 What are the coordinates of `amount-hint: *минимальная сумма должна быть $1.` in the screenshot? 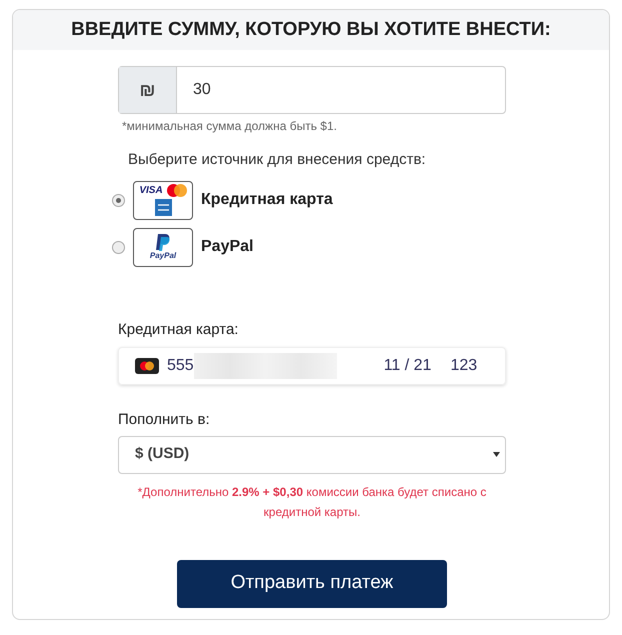 It's located at (230, 126).